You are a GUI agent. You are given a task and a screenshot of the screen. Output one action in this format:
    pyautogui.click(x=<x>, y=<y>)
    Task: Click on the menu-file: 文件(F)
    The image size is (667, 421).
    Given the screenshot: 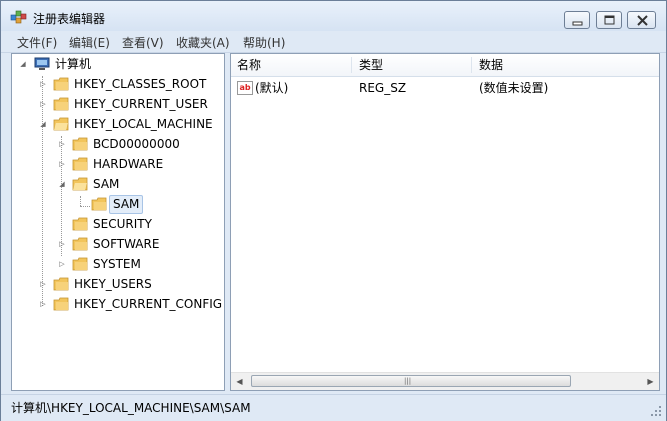 What is the action you would take?
    pyautogui.click(x=37, y=42)
    